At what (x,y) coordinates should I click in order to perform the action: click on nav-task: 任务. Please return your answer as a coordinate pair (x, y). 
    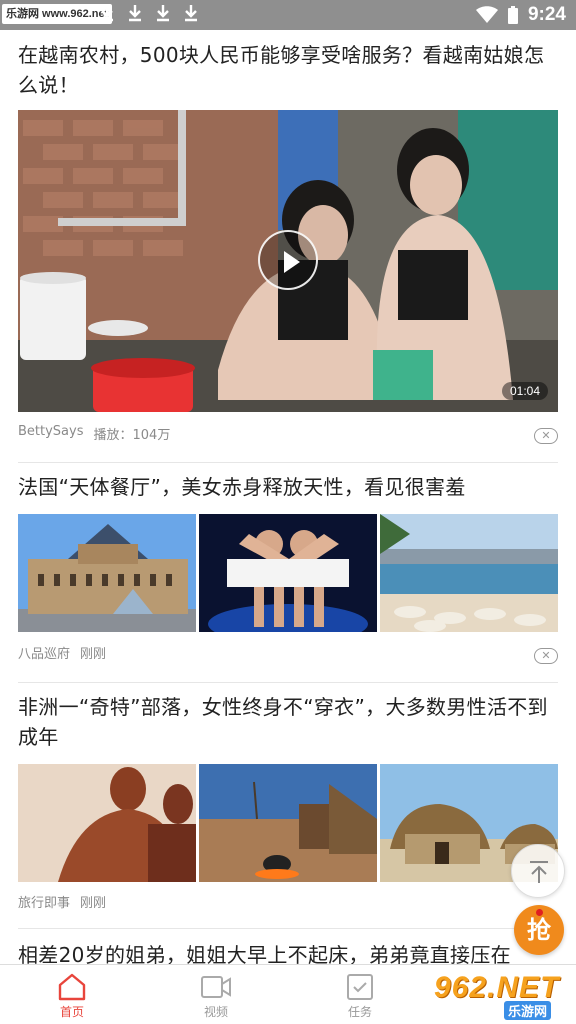
    Looking at the image, I should click on (360, 994).